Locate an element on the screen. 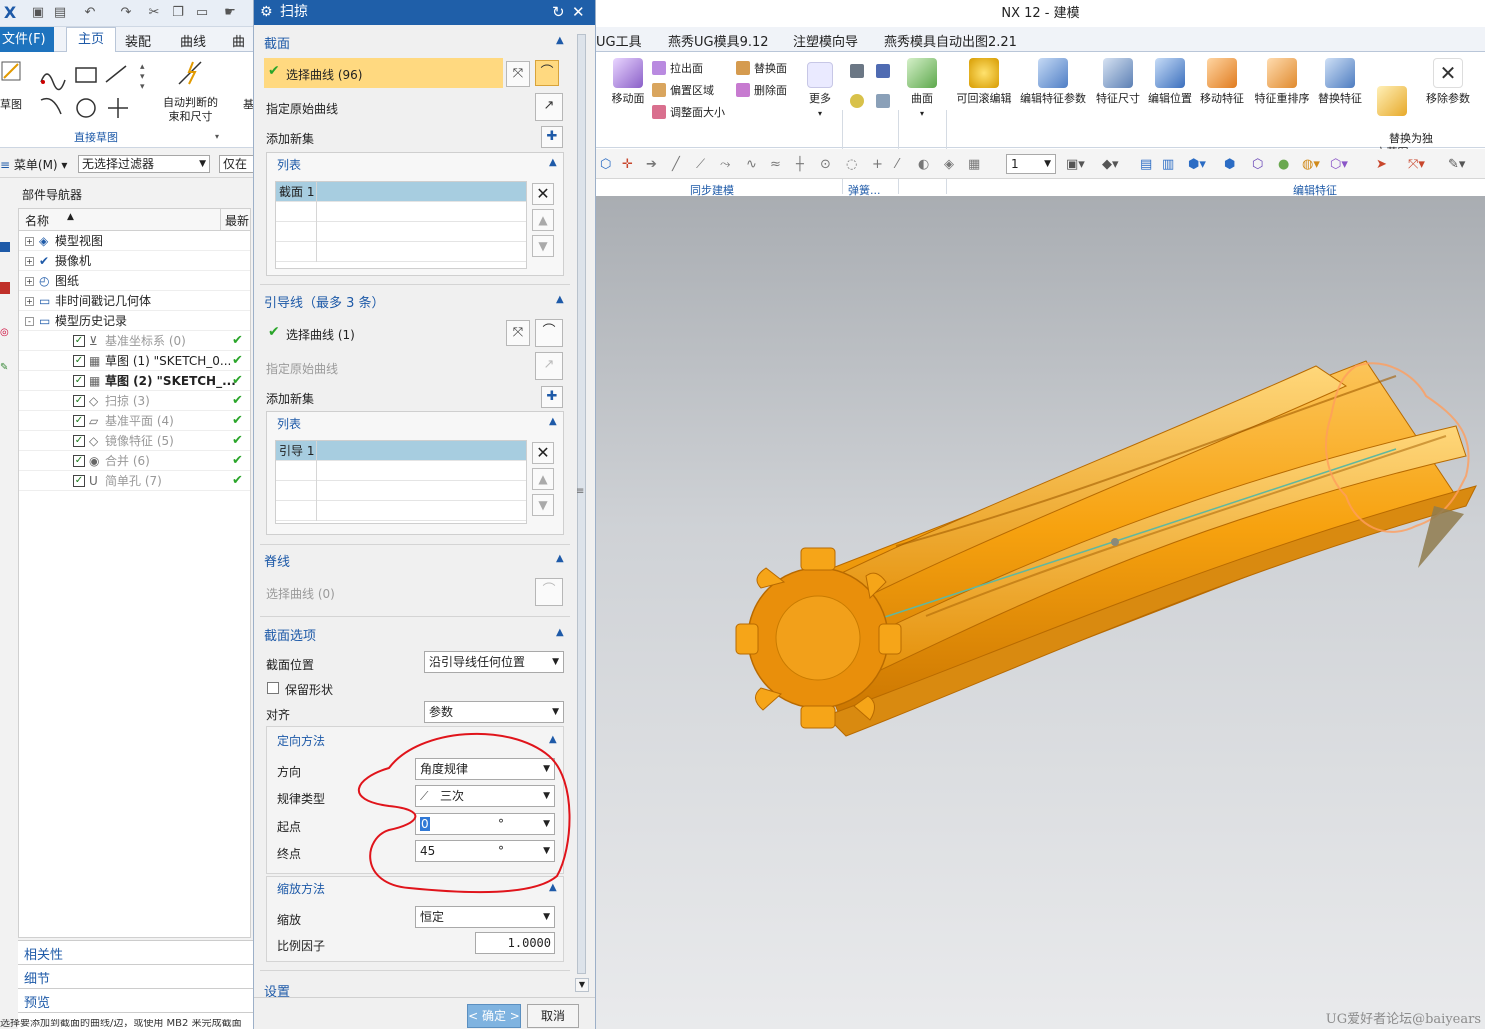 The image size is (1485, 1029). save-icon: ▣ is located at coordinates (38, 13).